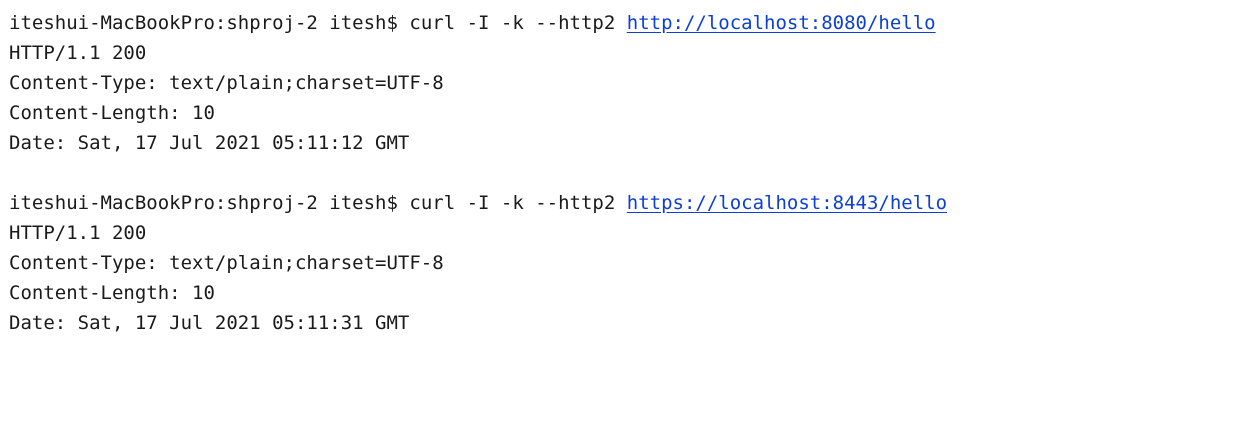 This screenshot has height=428, width=1240. I want to click on response-date: Date: Sat, 17 Jul 2021 05:11:12 GMT, so click(209, 143).